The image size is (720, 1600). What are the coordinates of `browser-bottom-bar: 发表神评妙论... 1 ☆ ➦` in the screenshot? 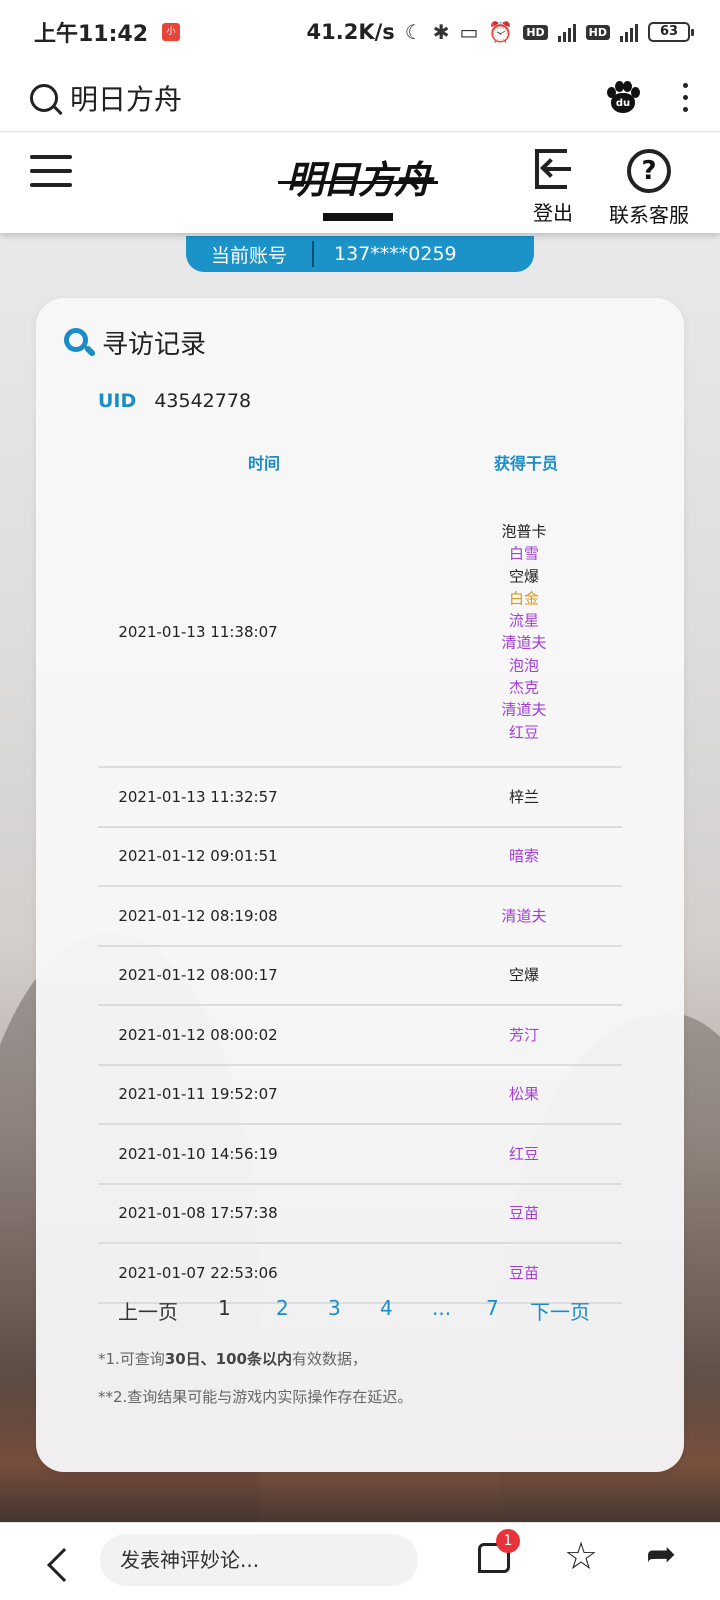 It's located at (360, 1561).